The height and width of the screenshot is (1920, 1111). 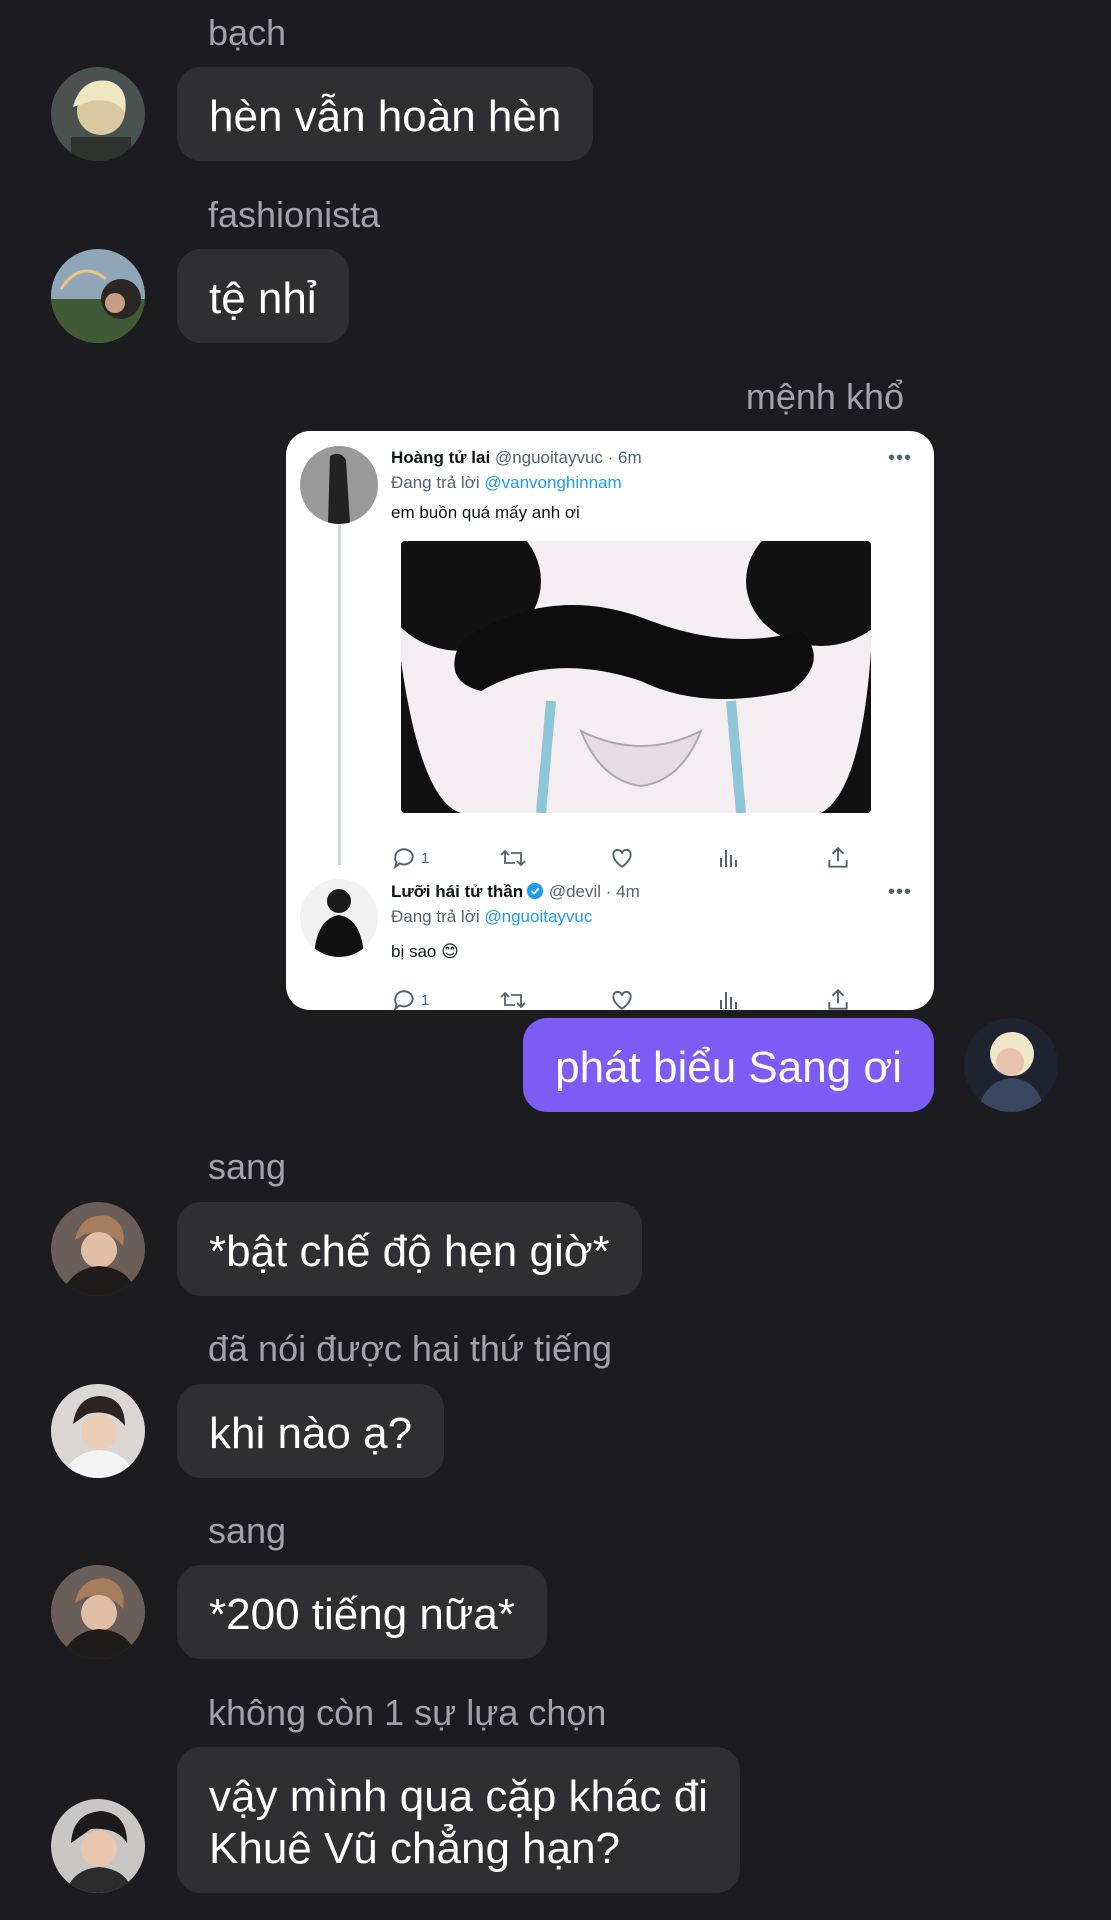 I want to click on message-bubble: hèn vẫn hoàn hèn, so click(x=385, y=114).